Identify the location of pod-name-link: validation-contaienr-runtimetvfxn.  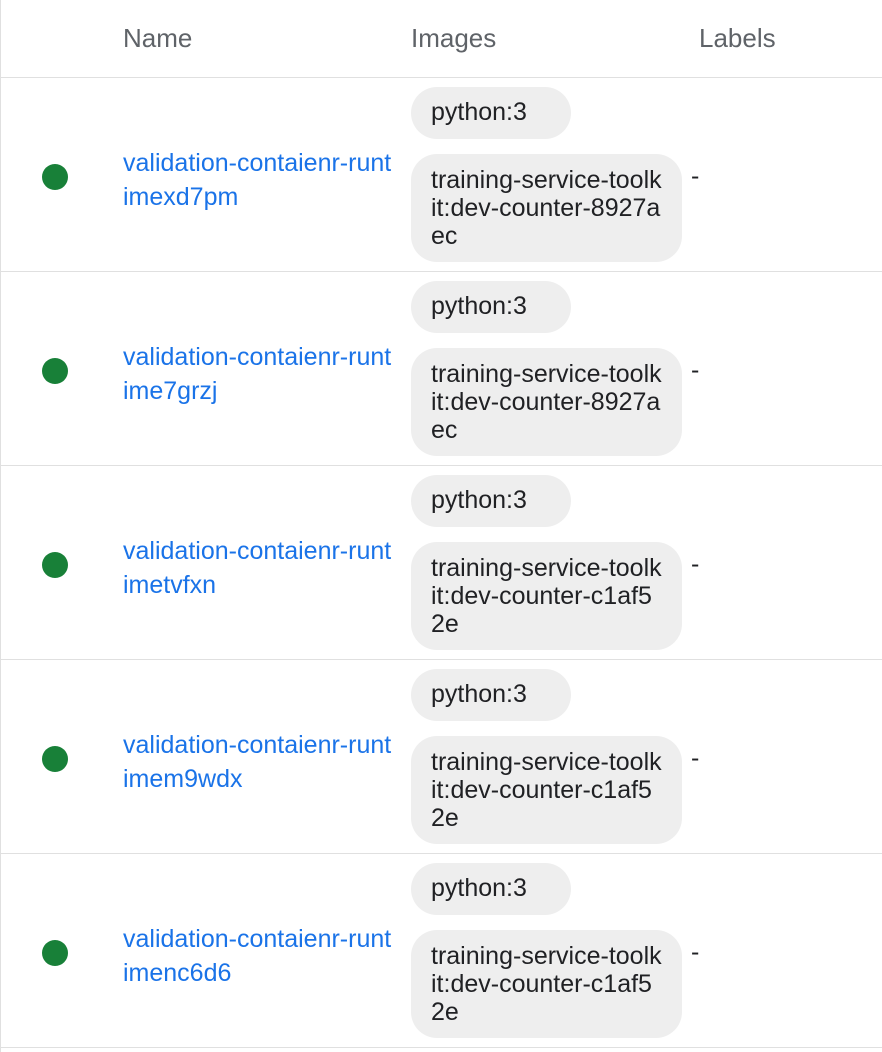
(258, 568).